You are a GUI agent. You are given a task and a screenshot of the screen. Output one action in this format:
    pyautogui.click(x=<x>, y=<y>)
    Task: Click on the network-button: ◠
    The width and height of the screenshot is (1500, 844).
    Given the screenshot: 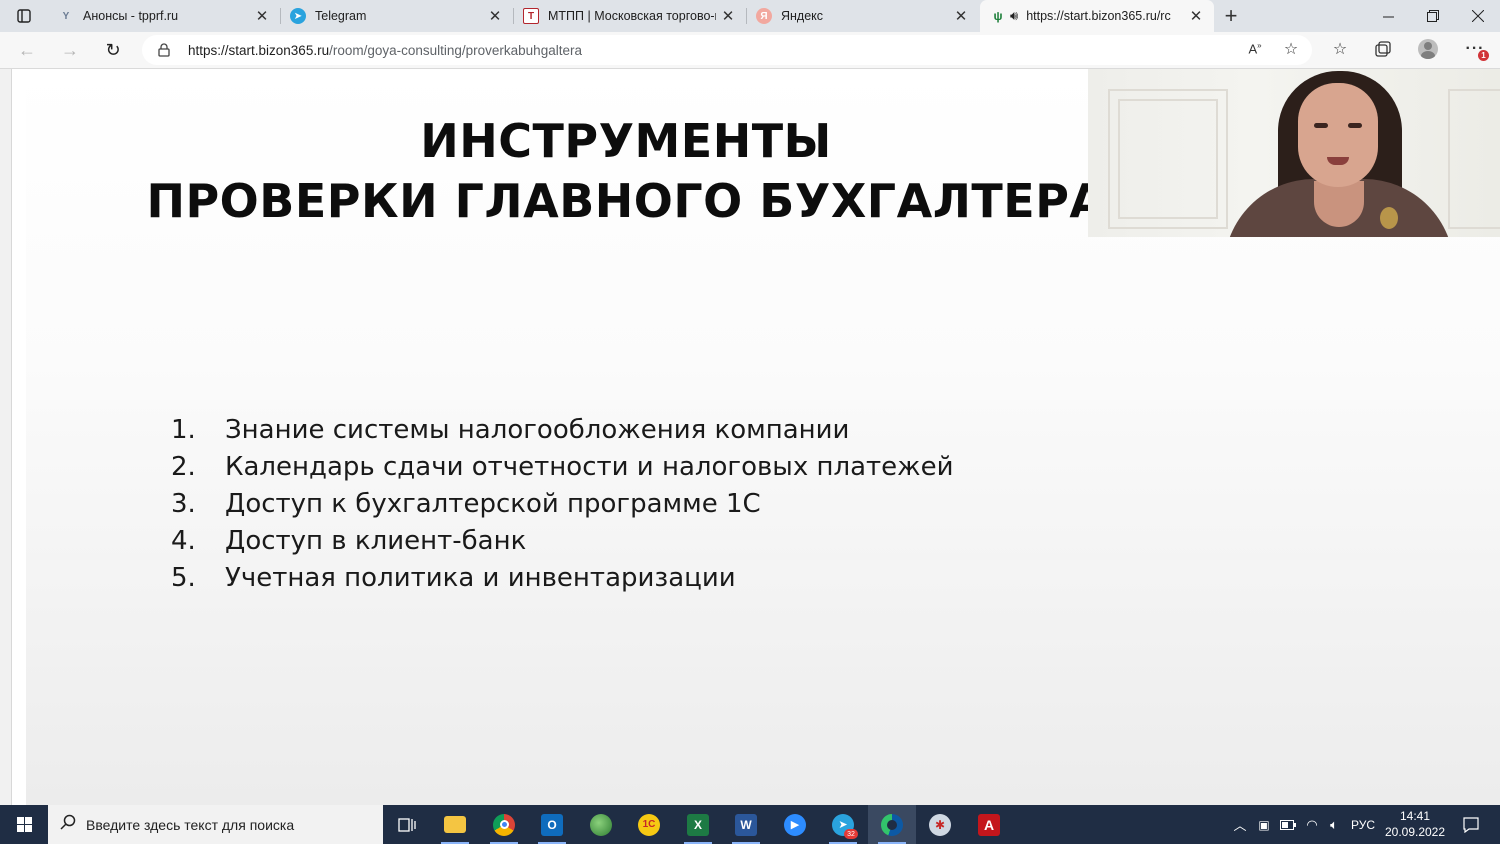 What is the action you would take?
    pyautogui.click(x=1312, y=824)
    